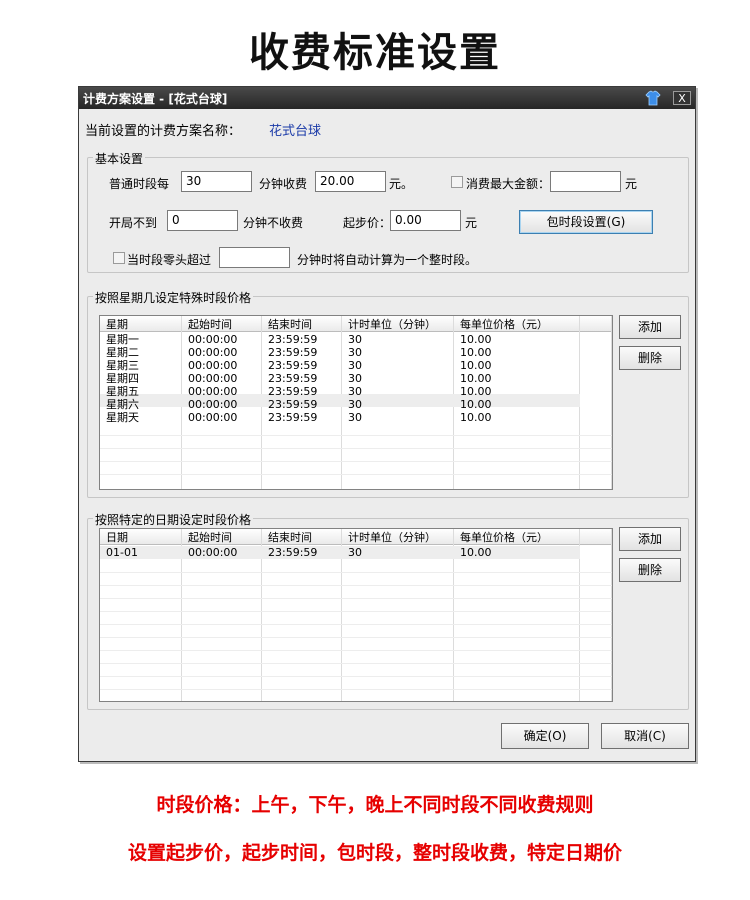 The image size is (750, 900). I want to click on cancel-button: 取消(C), so click(645, 736).